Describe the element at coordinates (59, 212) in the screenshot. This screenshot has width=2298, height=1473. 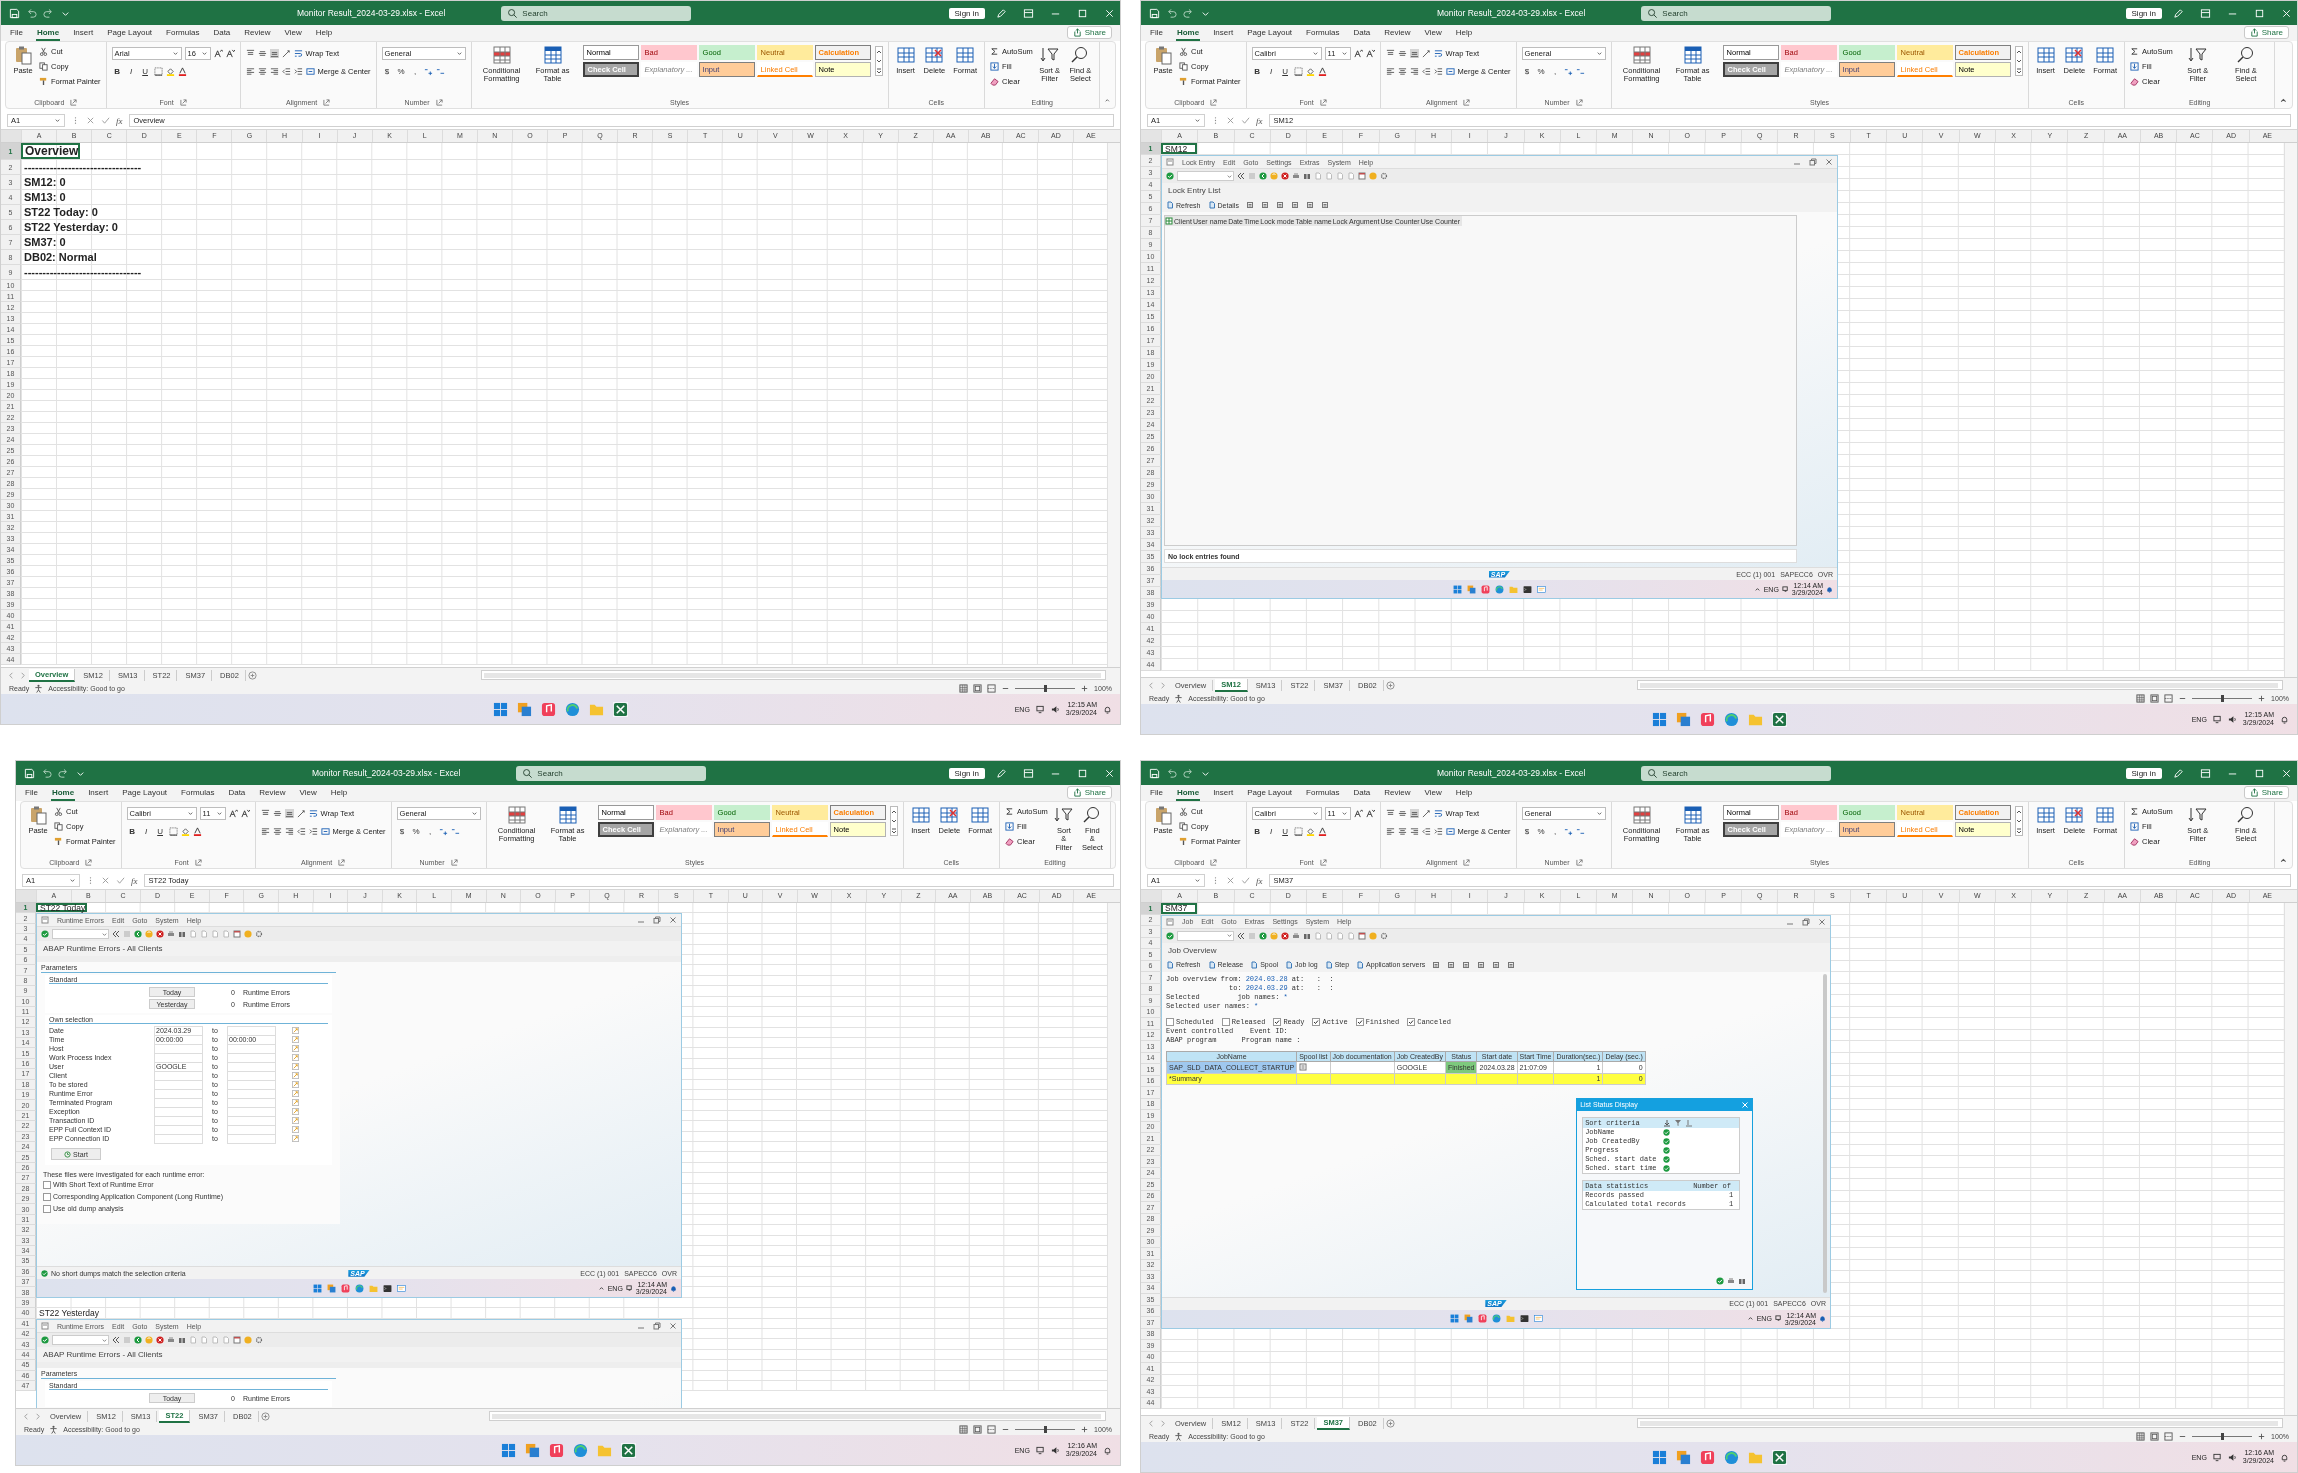
I see `cell-text: ST22 Today: 0` at that location.